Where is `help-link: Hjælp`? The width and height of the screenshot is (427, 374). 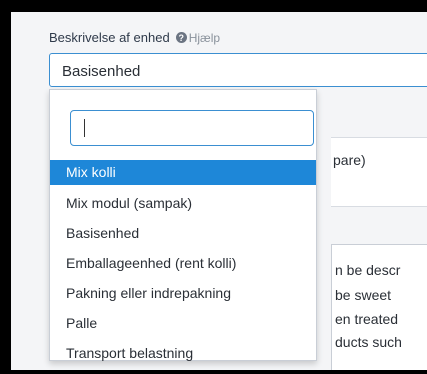
help-link: Hjælp is located at coordinates (204, 38).